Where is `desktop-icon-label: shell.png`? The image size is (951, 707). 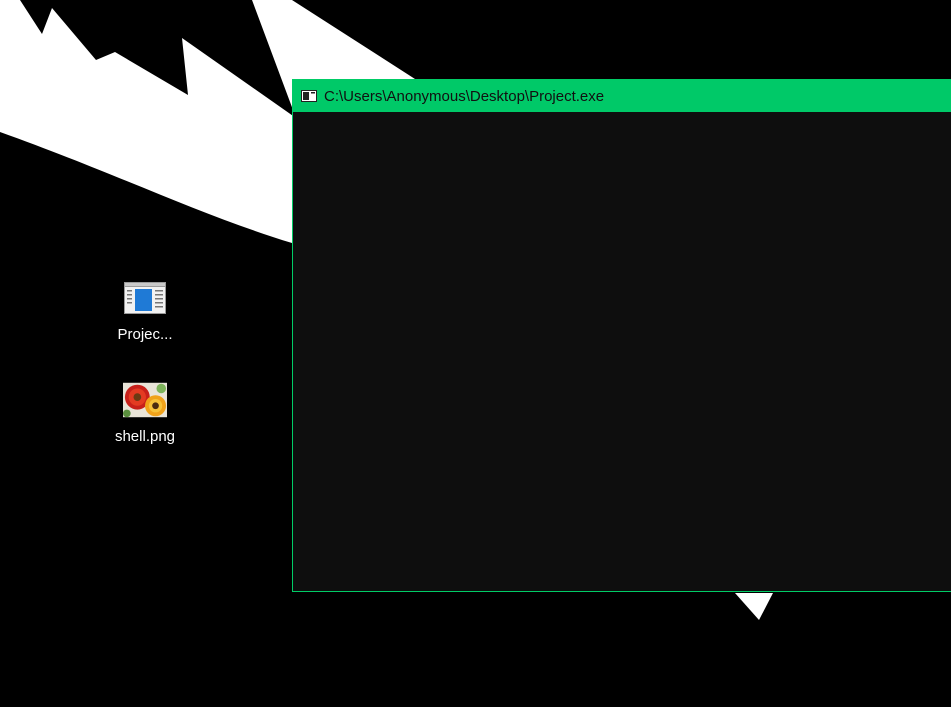 desktop-icon-label: shell.png is located at coordinates (145, 436).